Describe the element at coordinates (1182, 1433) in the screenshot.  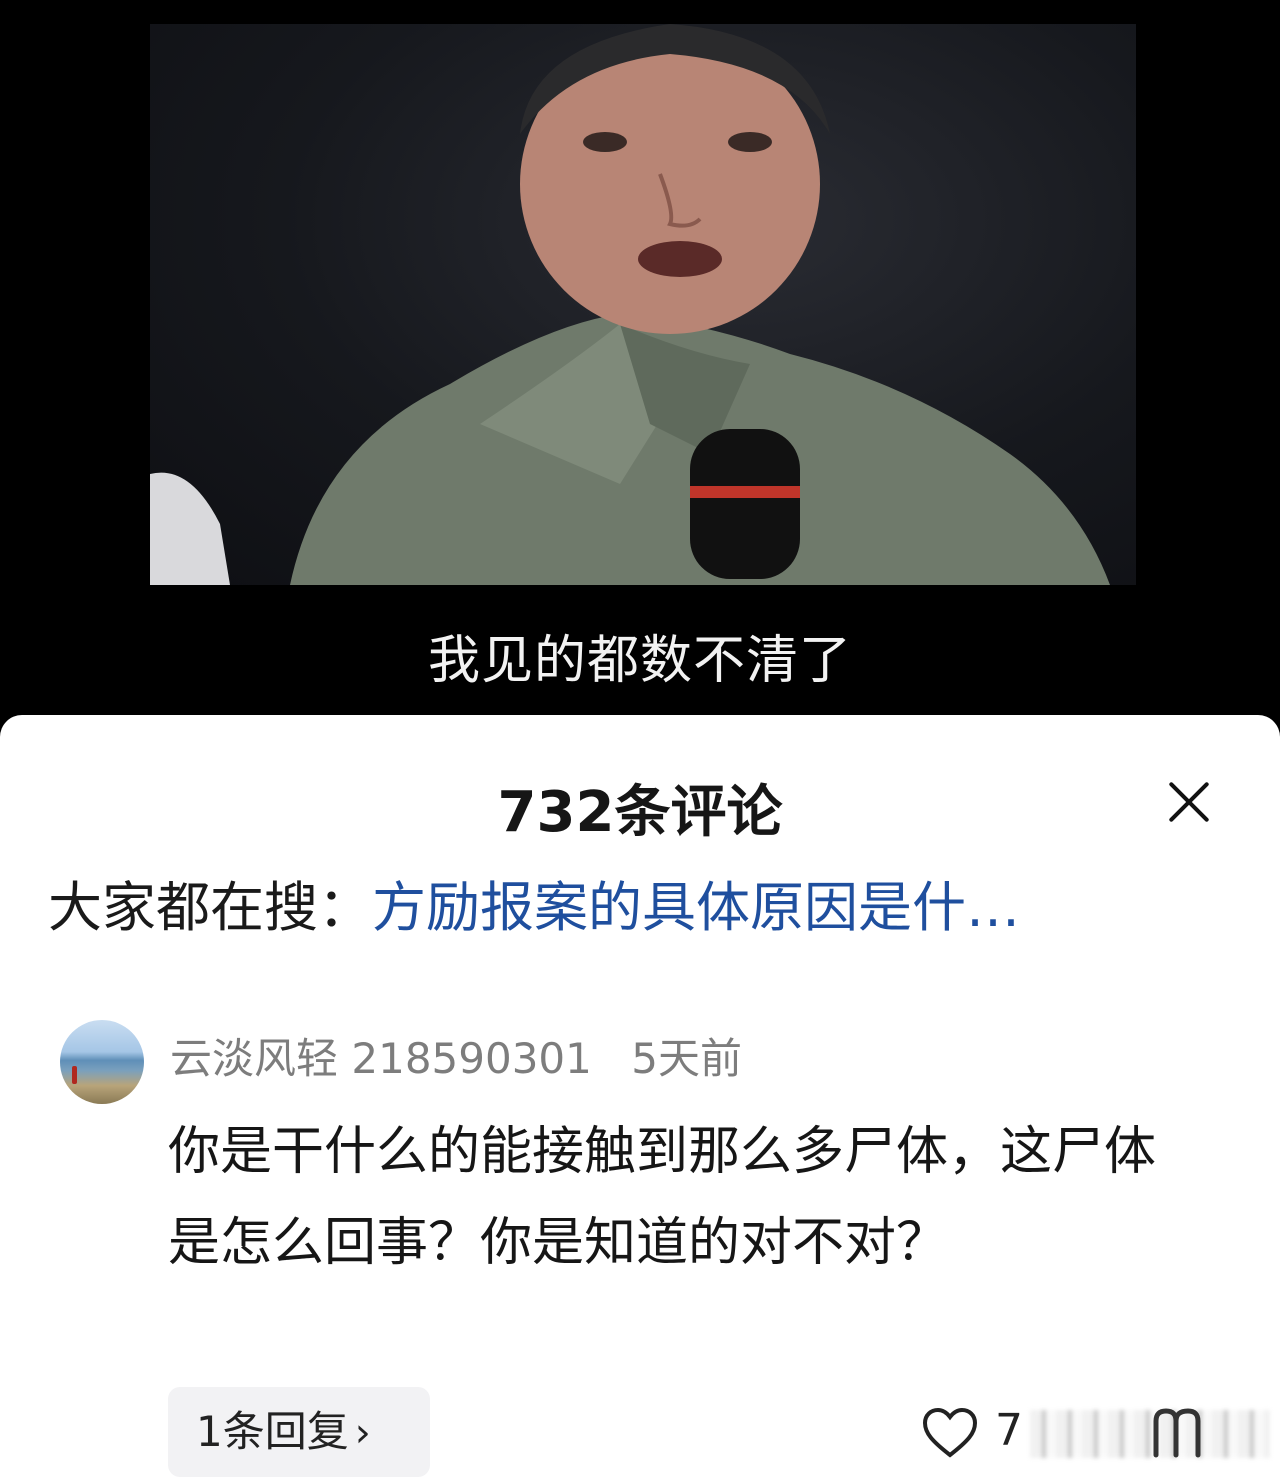
I see `more-icon` at that location.